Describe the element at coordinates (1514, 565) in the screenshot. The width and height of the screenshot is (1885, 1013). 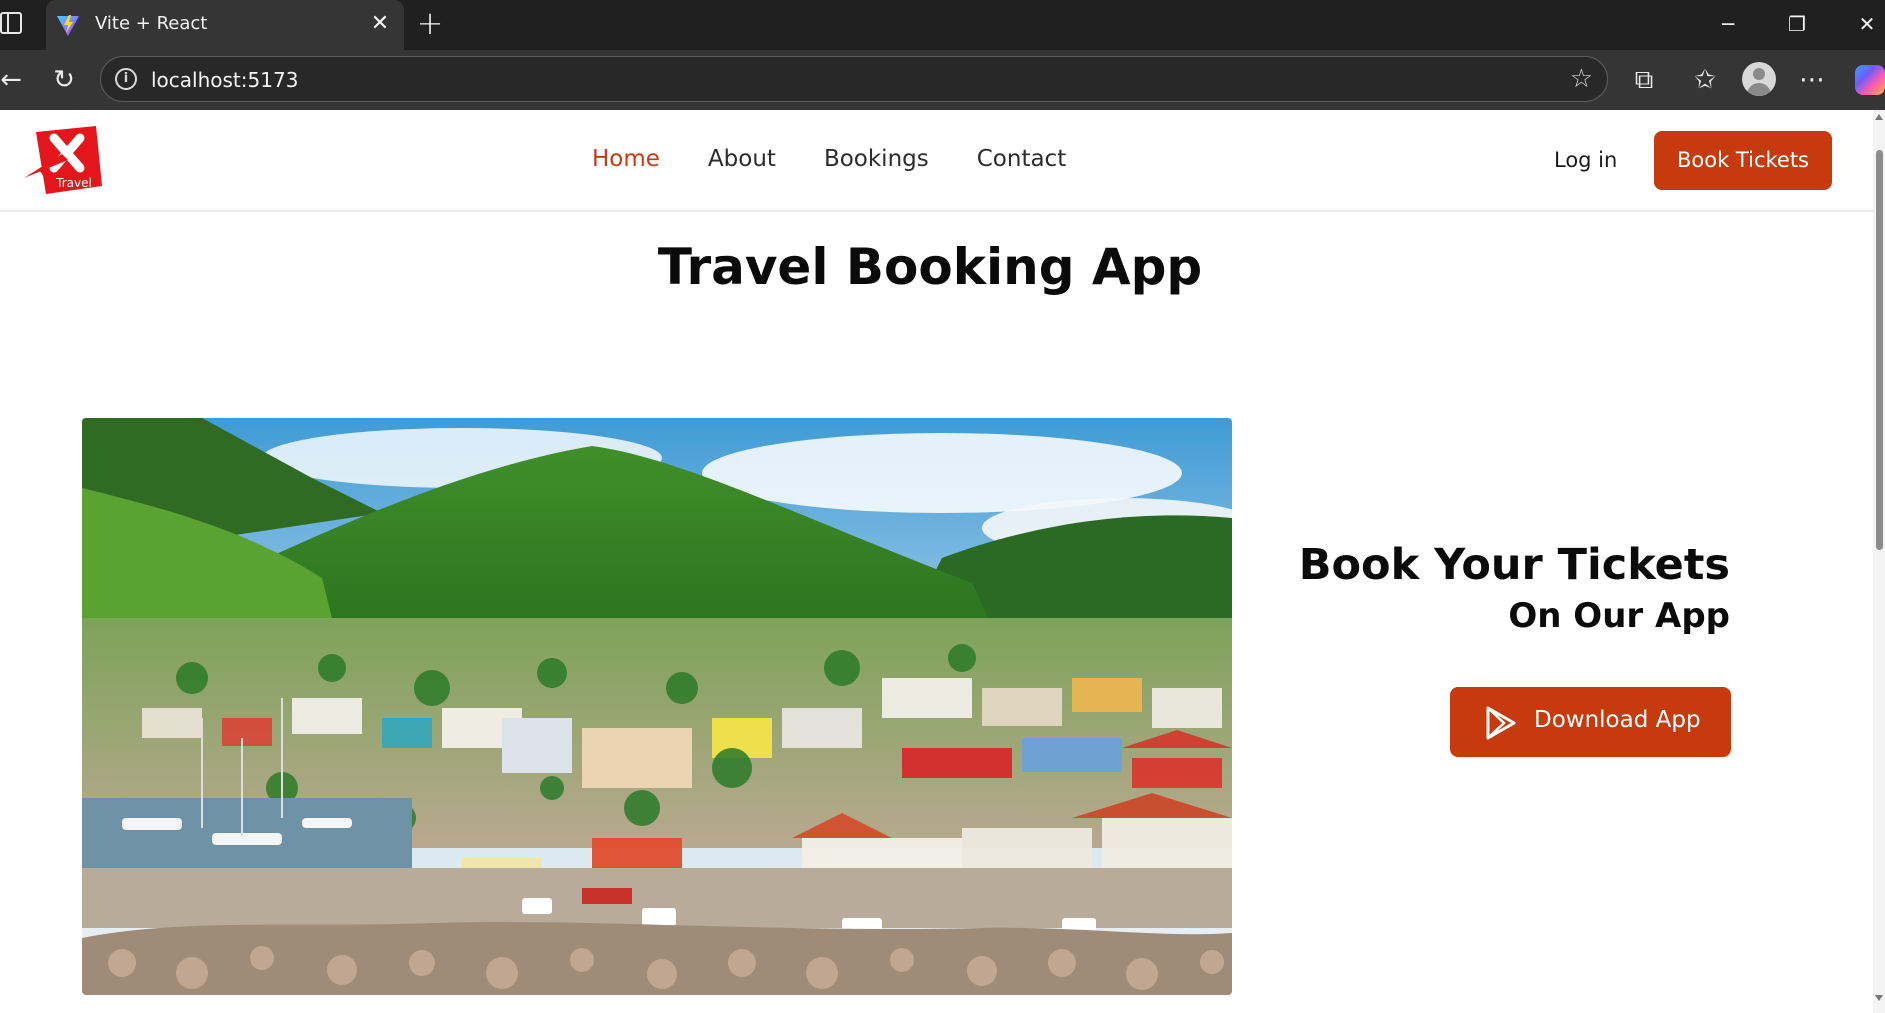
I see `promo-title: Book Your Tickets` at that location.